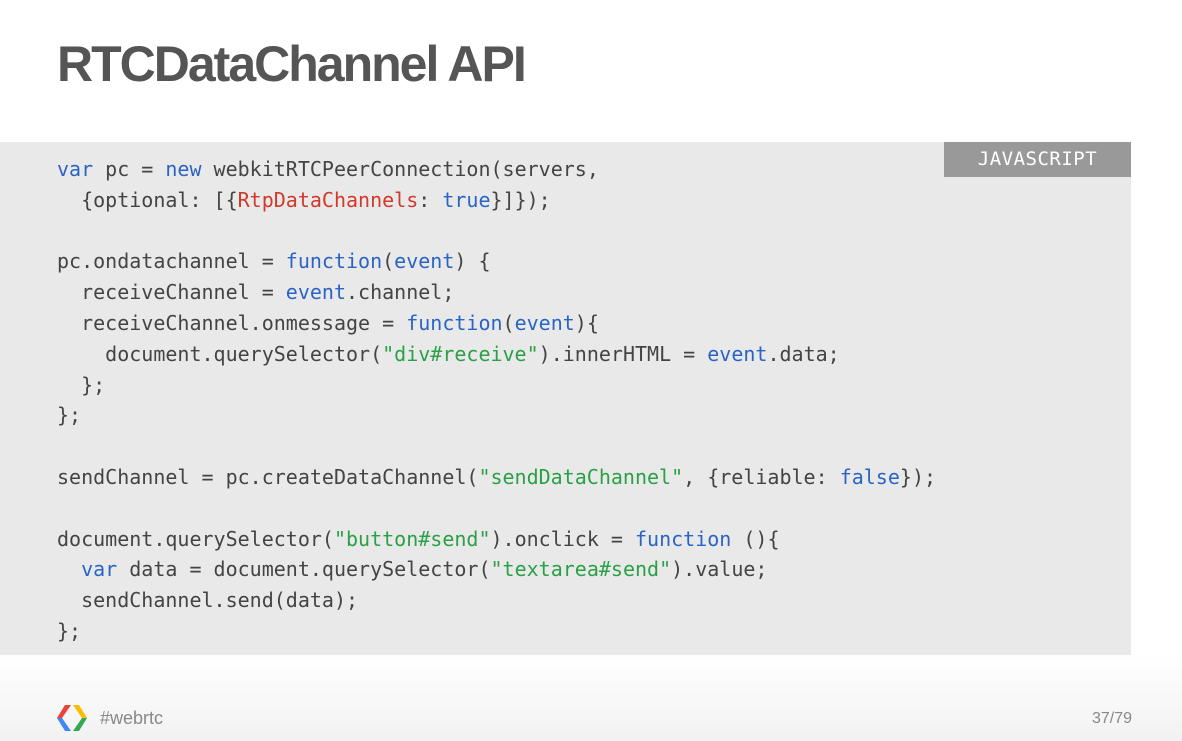 The width and height of the screenshot is (1182, 741). What do you see at coordinates (496, 600) in the screenshot?
I see `code-line: sendChannel.send(data);` at bounding box center [496, 600].